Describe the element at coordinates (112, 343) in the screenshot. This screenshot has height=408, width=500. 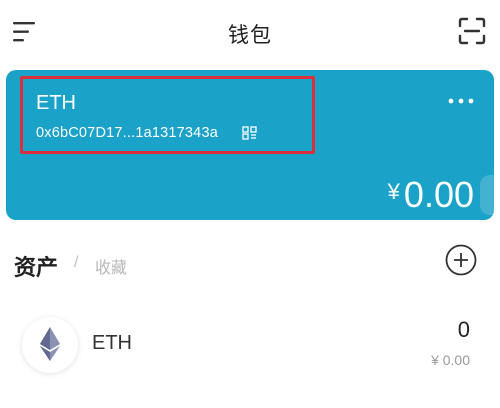
I see `asset-name: ETH` at that location.